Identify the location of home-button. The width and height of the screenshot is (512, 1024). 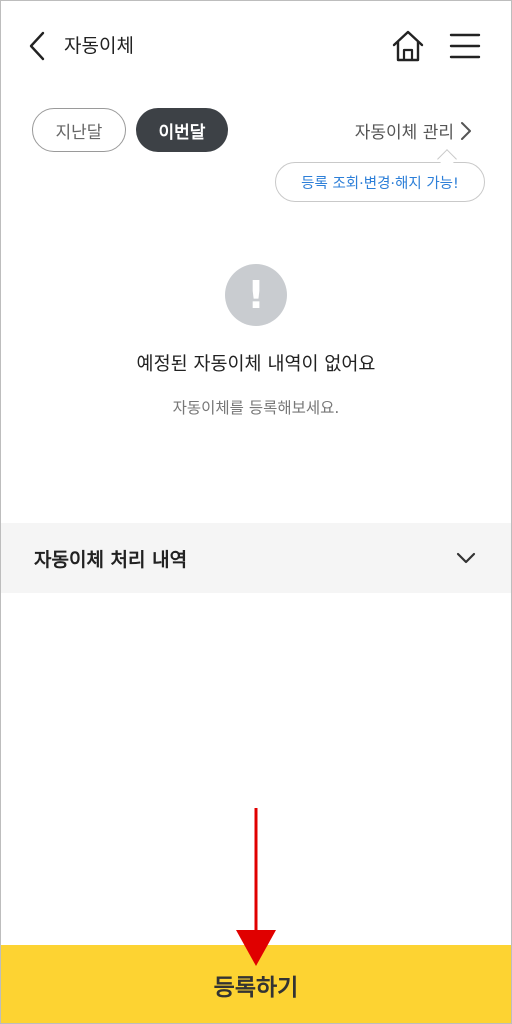
(408, 46).